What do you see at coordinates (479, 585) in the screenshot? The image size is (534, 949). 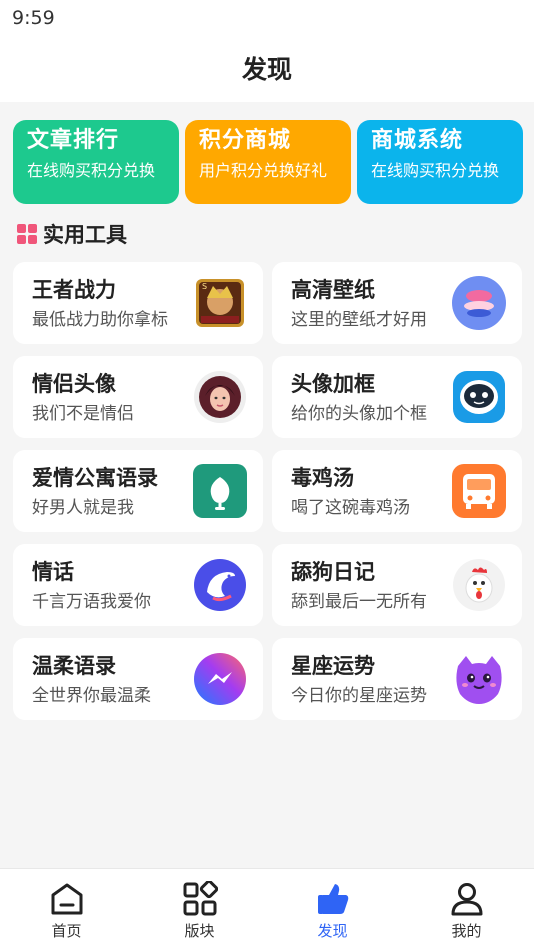 I see `rooster-icon` at bounding box center [479, 585].